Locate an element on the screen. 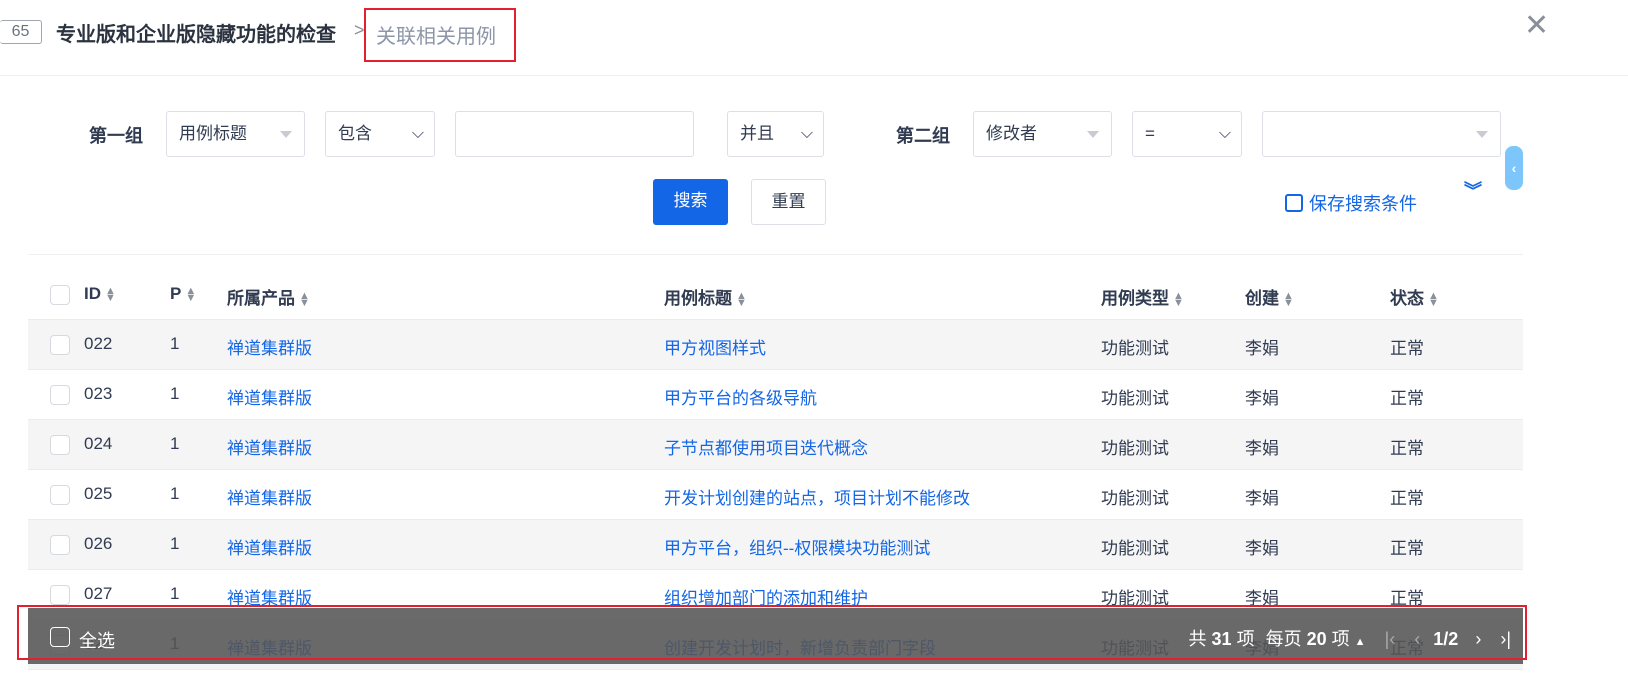 The width and height of the screenshot is (1628, 688). col-id: ID ▲ ▼ is located at coordinates (100, 294).